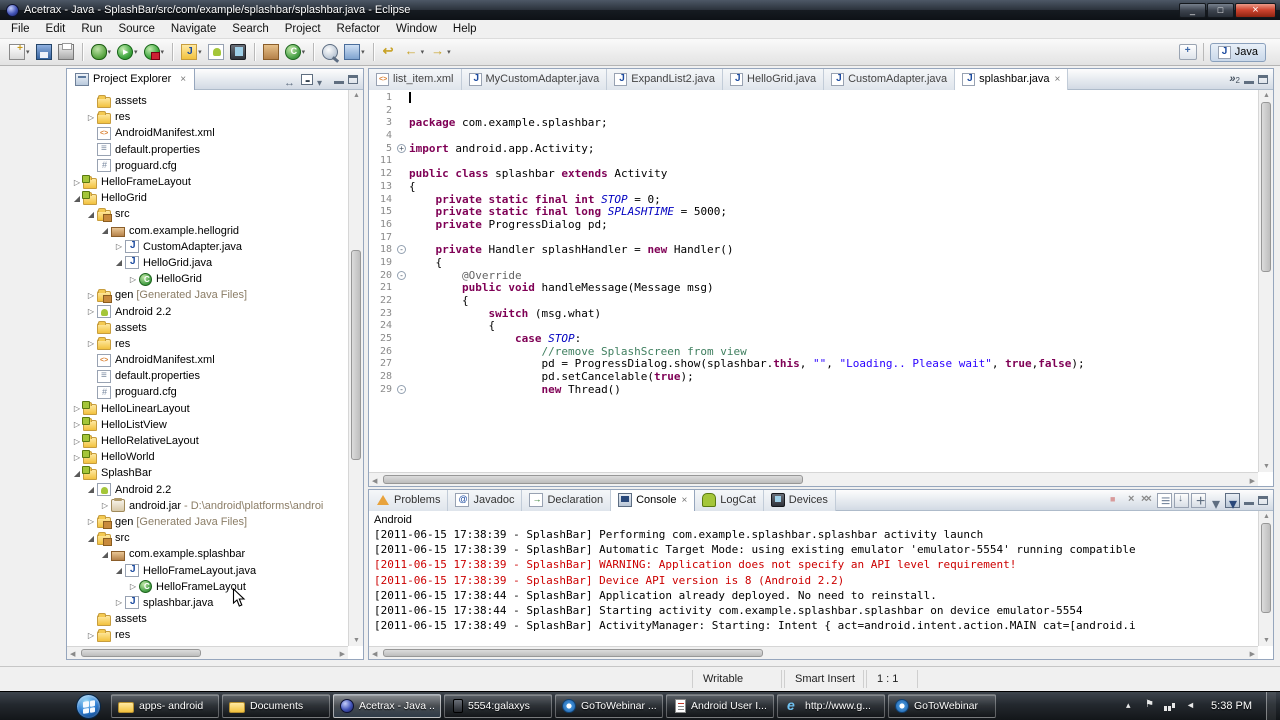 This screenshot has height=720, width=1280. Describe the element at coordinates (355, 368) in the screenshot. I see `explorer-vertical-scrollbar: ▲ ▼` at that location.